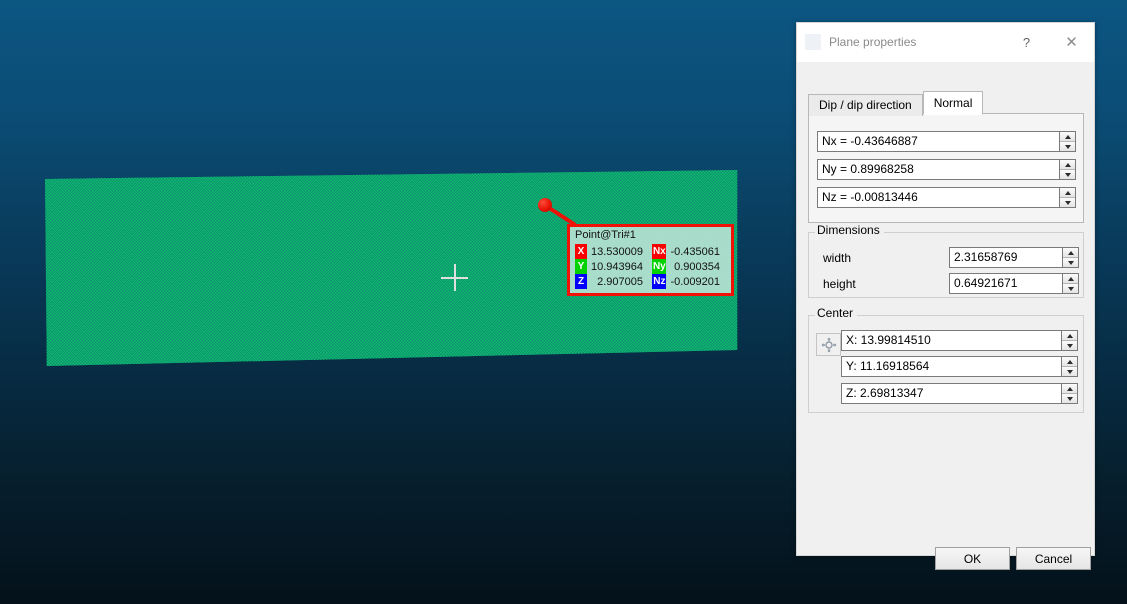 Image resolution: width=1127 pixels, height=604 pixels. Describe the element at coordinates (938, 141) in the screenshot. I see `nx-input: Nx = -0.43646887` at that location.